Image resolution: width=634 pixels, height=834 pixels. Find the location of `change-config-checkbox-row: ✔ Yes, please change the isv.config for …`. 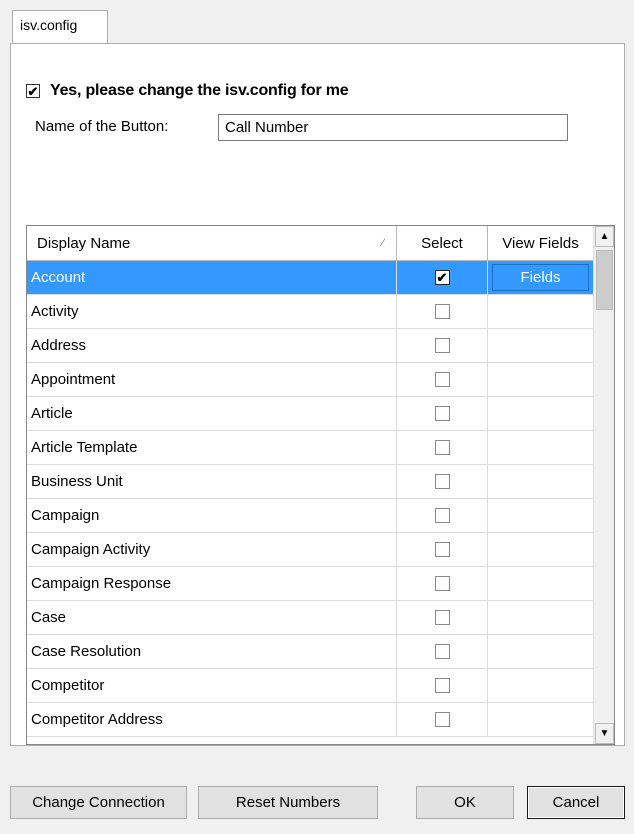

change-config-checkbox-row: ✔ Yes, please change the isv.config for … is located at coordinates (187, 91).